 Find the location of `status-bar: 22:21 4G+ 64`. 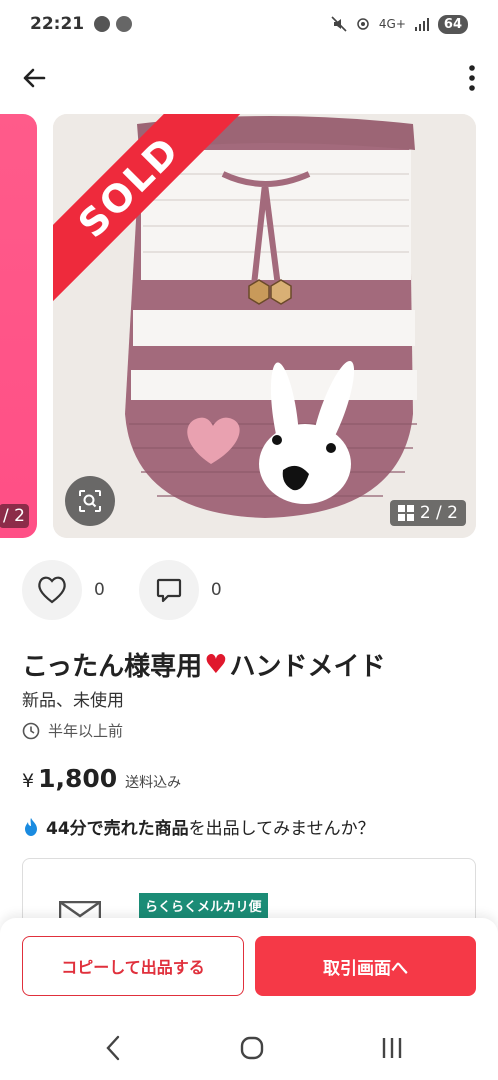

status-bar: 22:21 4G+ 64 is located at coordinates (249, 24).